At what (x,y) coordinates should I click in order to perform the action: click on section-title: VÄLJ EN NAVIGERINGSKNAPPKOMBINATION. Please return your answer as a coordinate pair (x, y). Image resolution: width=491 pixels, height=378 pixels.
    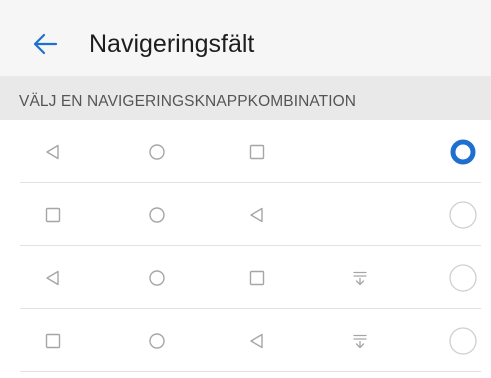
    Looking at the image, I should click on (188, 101).